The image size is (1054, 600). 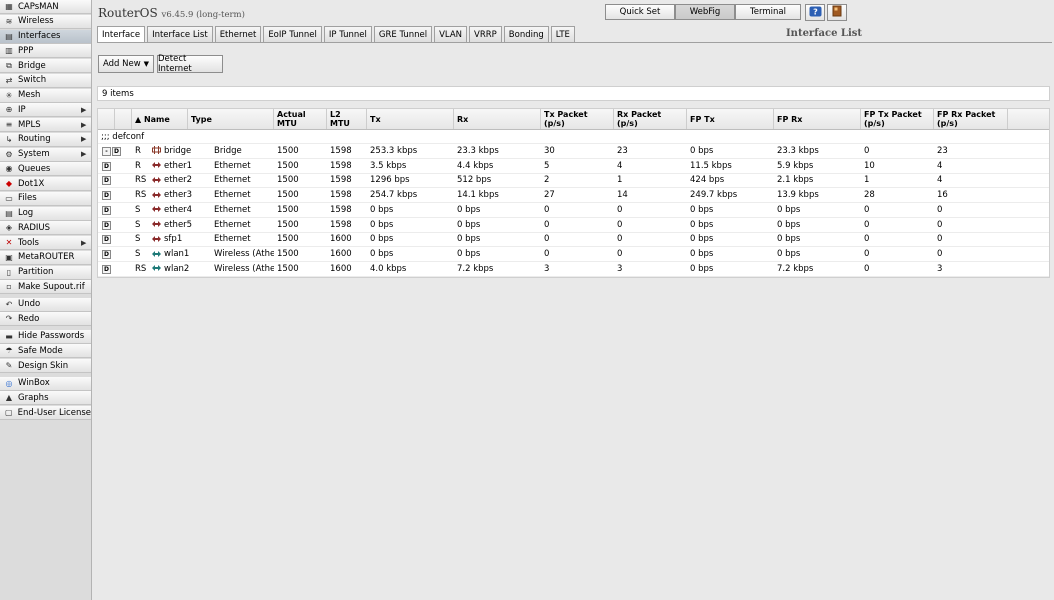 What do you see at coordinates (577, 119) in the screenshot?
I see `column-header: Tx Packet (p/s)` at bounding box center [577, 119].